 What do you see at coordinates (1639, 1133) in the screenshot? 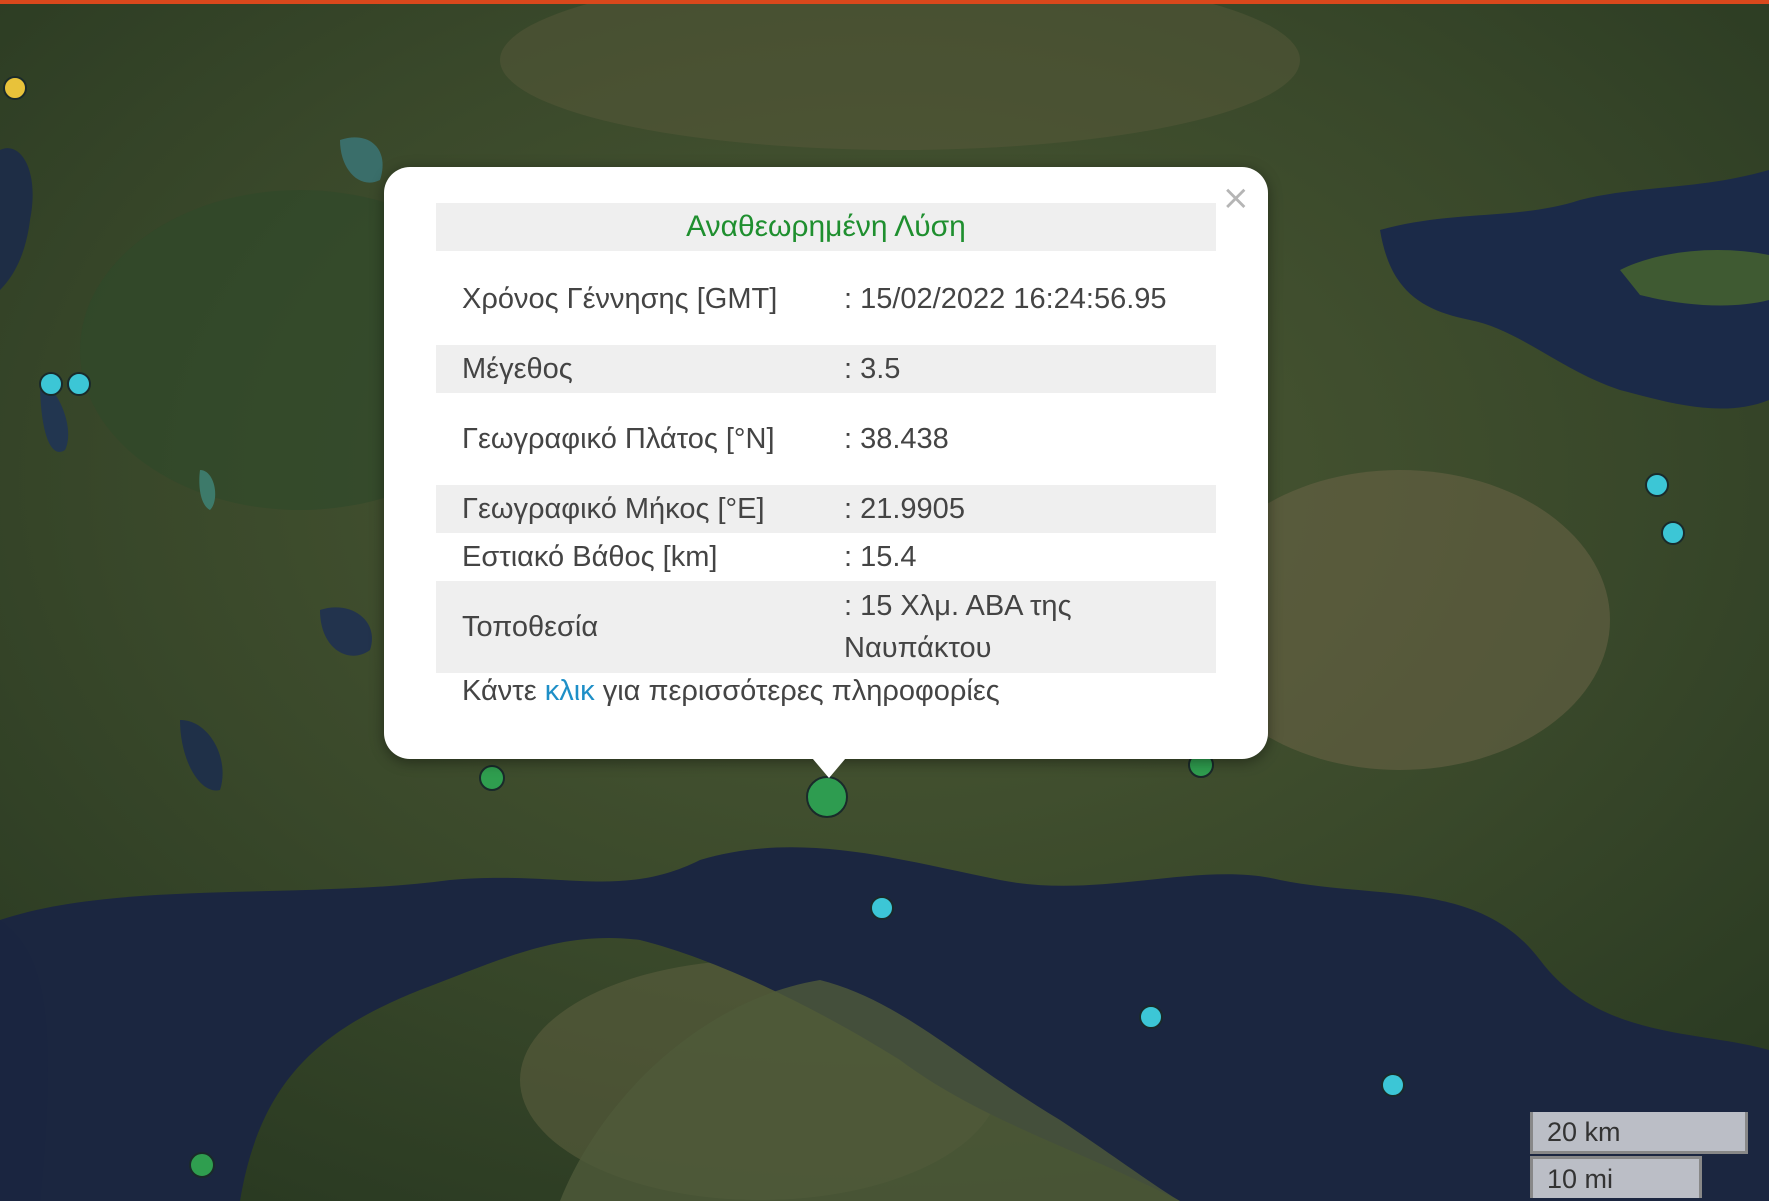
I see `scale-km: 20 km` at bounding box center [1639, 1133].